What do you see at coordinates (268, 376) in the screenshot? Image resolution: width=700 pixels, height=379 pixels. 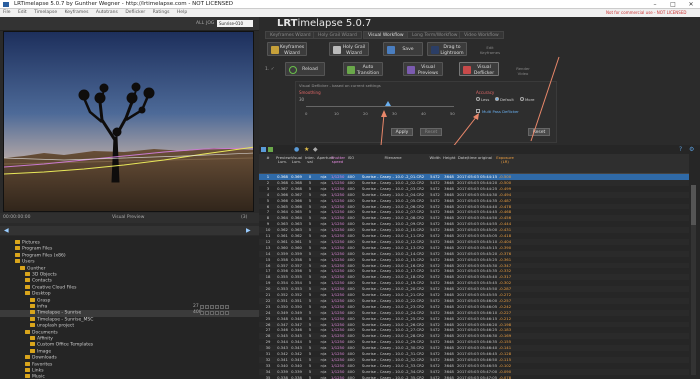 I see `table-cell: 35` at bounding box center [268, 376].